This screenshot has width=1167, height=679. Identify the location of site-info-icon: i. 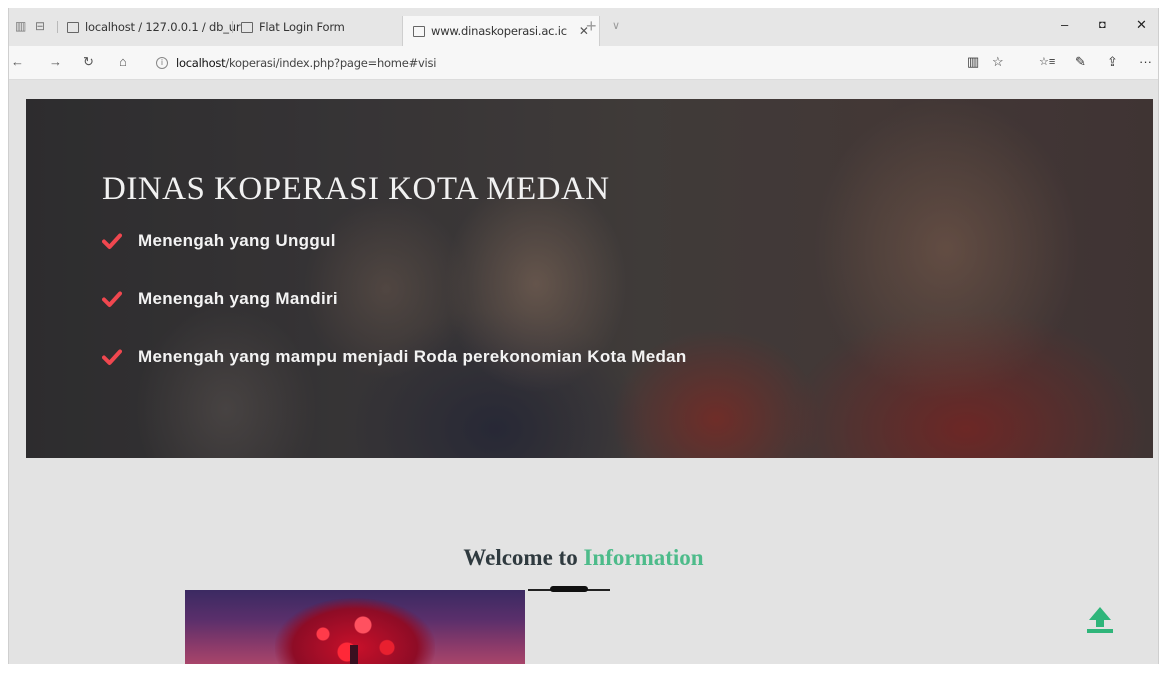
(162, 63).